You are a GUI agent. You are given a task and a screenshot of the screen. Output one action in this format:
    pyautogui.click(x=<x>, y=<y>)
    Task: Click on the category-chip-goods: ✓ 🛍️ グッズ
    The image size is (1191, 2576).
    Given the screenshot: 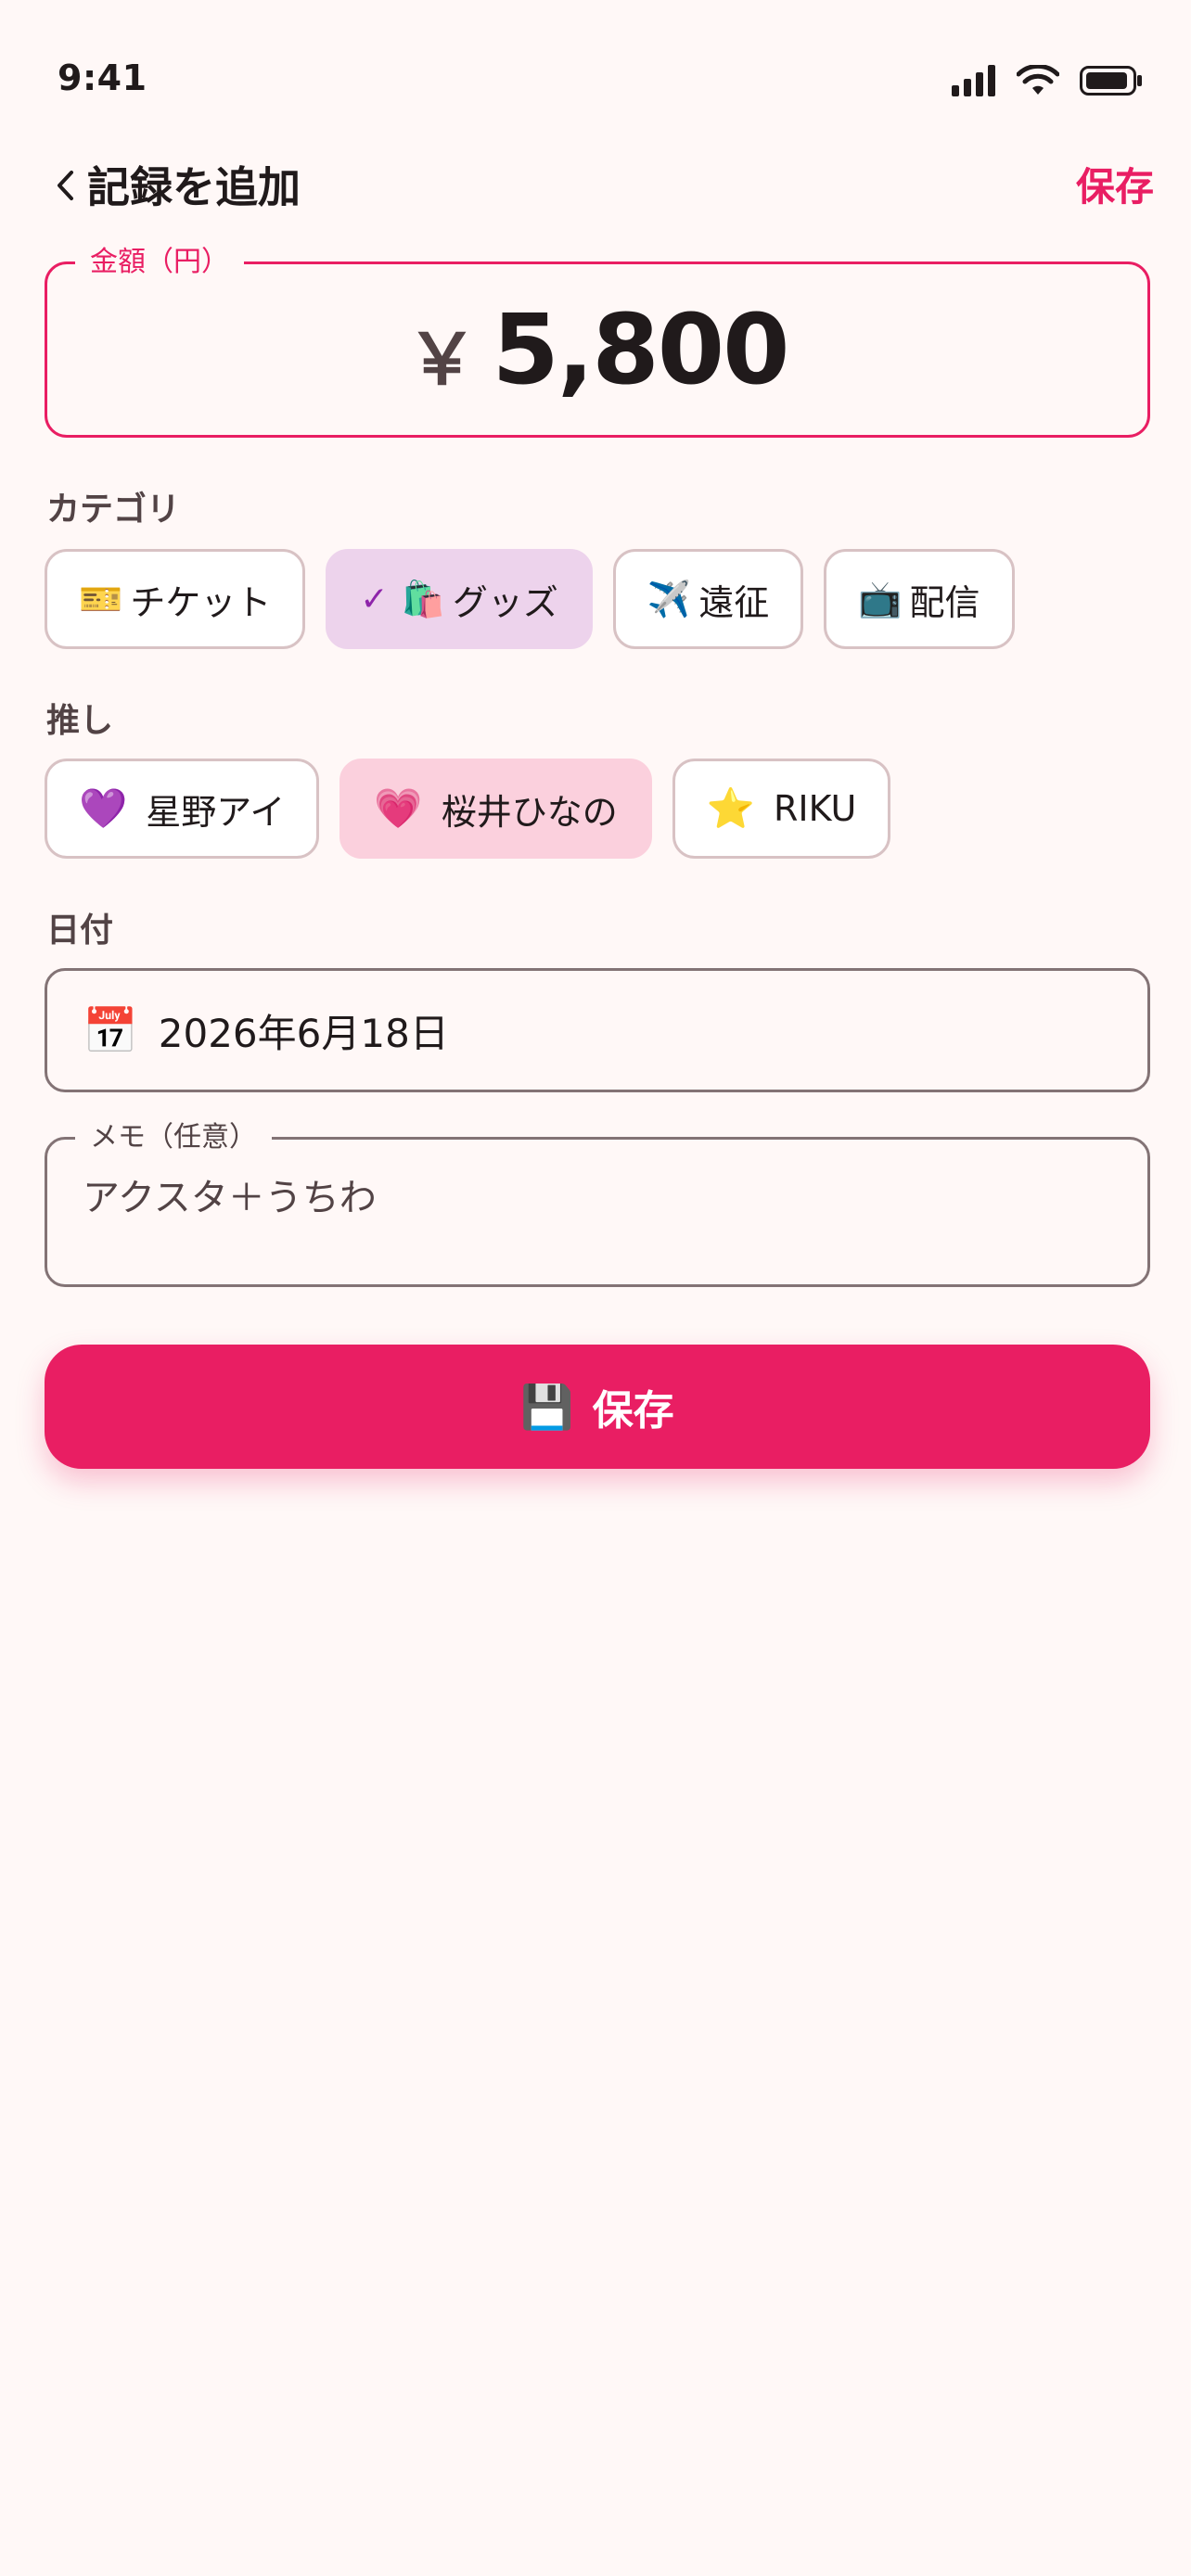 What is the action you would take?
    pyautogui.click(x=459, y=599)
    